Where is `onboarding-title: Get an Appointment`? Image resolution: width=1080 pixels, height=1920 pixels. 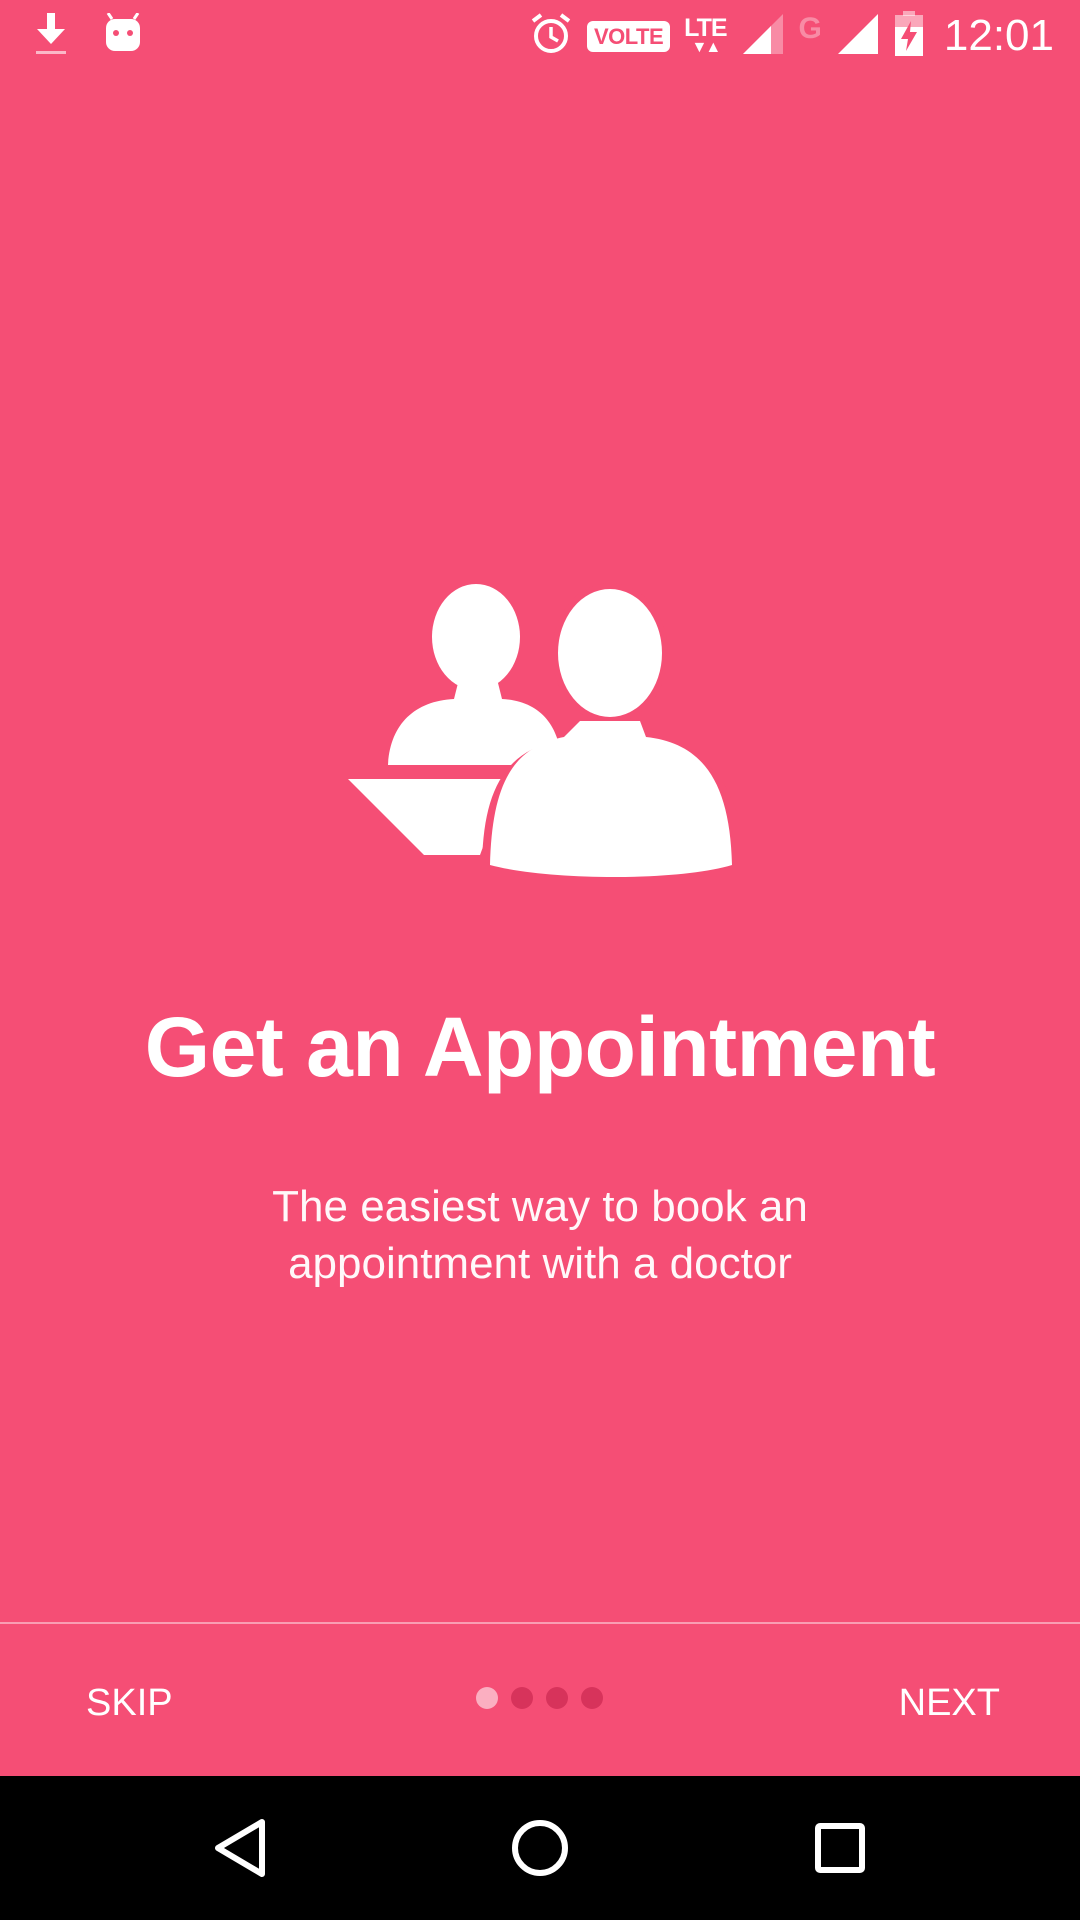
onboarding-title: Get an Appointment is located at coordinates (540, 1047).